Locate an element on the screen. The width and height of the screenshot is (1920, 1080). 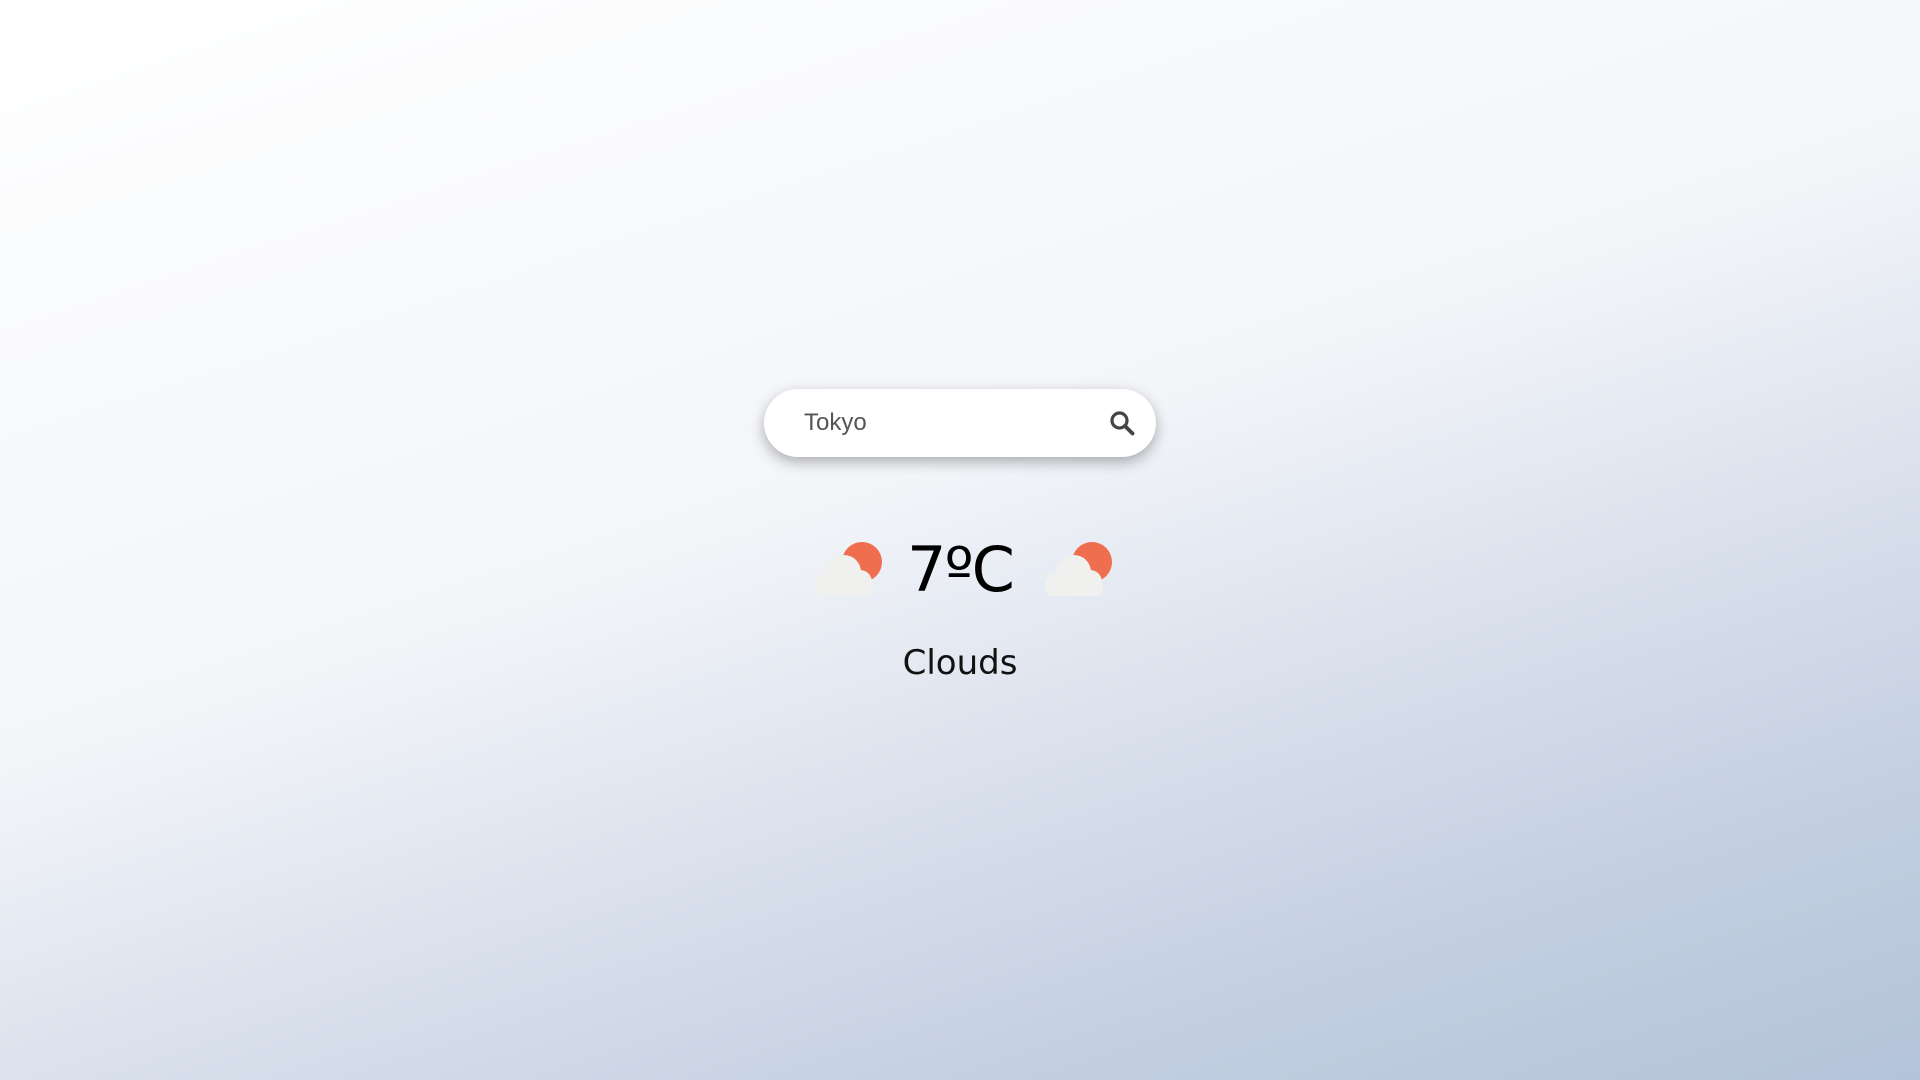
search-button is located at coordinates (1122, 423).